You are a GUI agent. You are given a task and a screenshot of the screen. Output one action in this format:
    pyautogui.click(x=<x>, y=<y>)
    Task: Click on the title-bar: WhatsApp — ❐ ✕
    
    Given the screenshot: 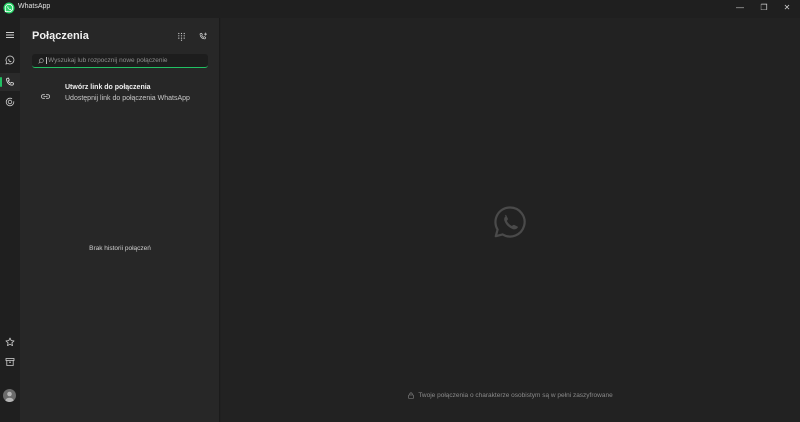 What is the action you would take?
    pyautogui.click(x=400, y=9)
    